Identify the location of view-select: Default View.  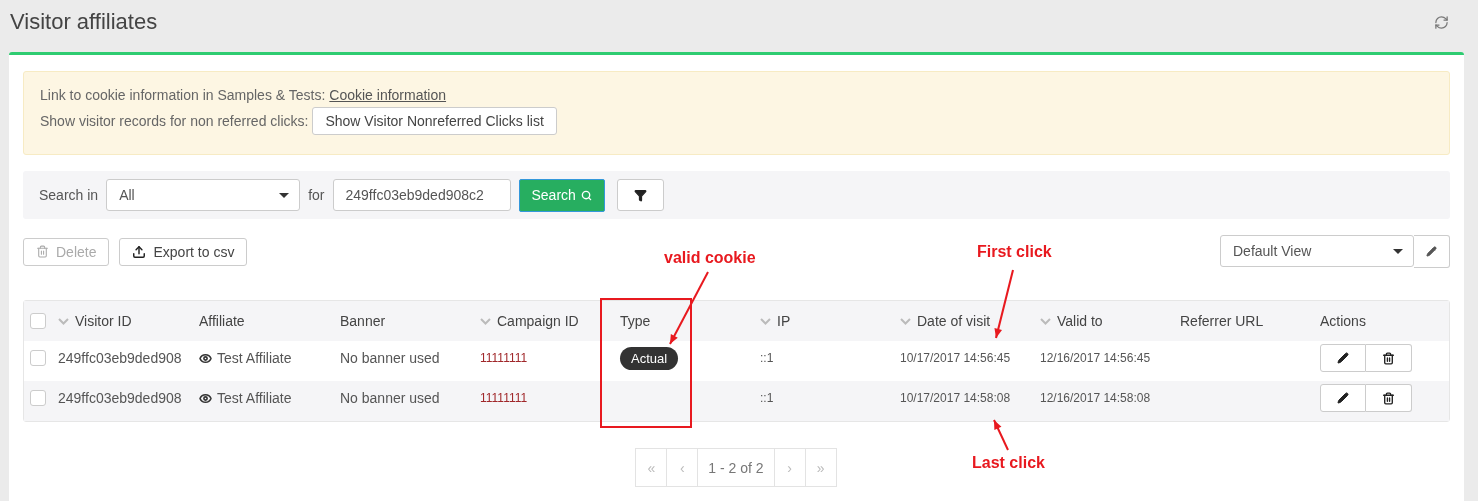
(1317, 251).